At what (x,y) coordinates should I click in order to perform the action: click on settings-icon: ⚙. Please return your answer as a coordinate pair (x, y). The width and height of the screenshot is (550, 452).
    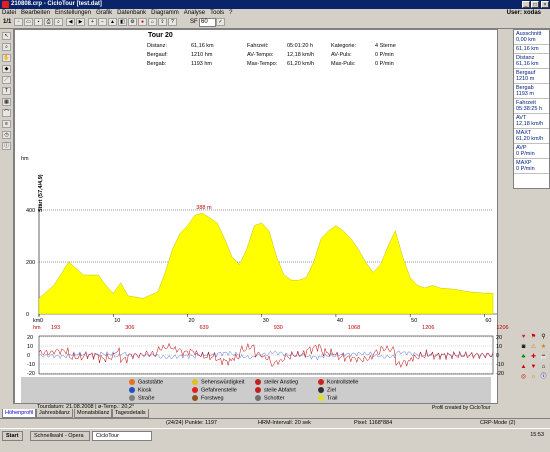
    Looking at the image, I should click on (132, 22).